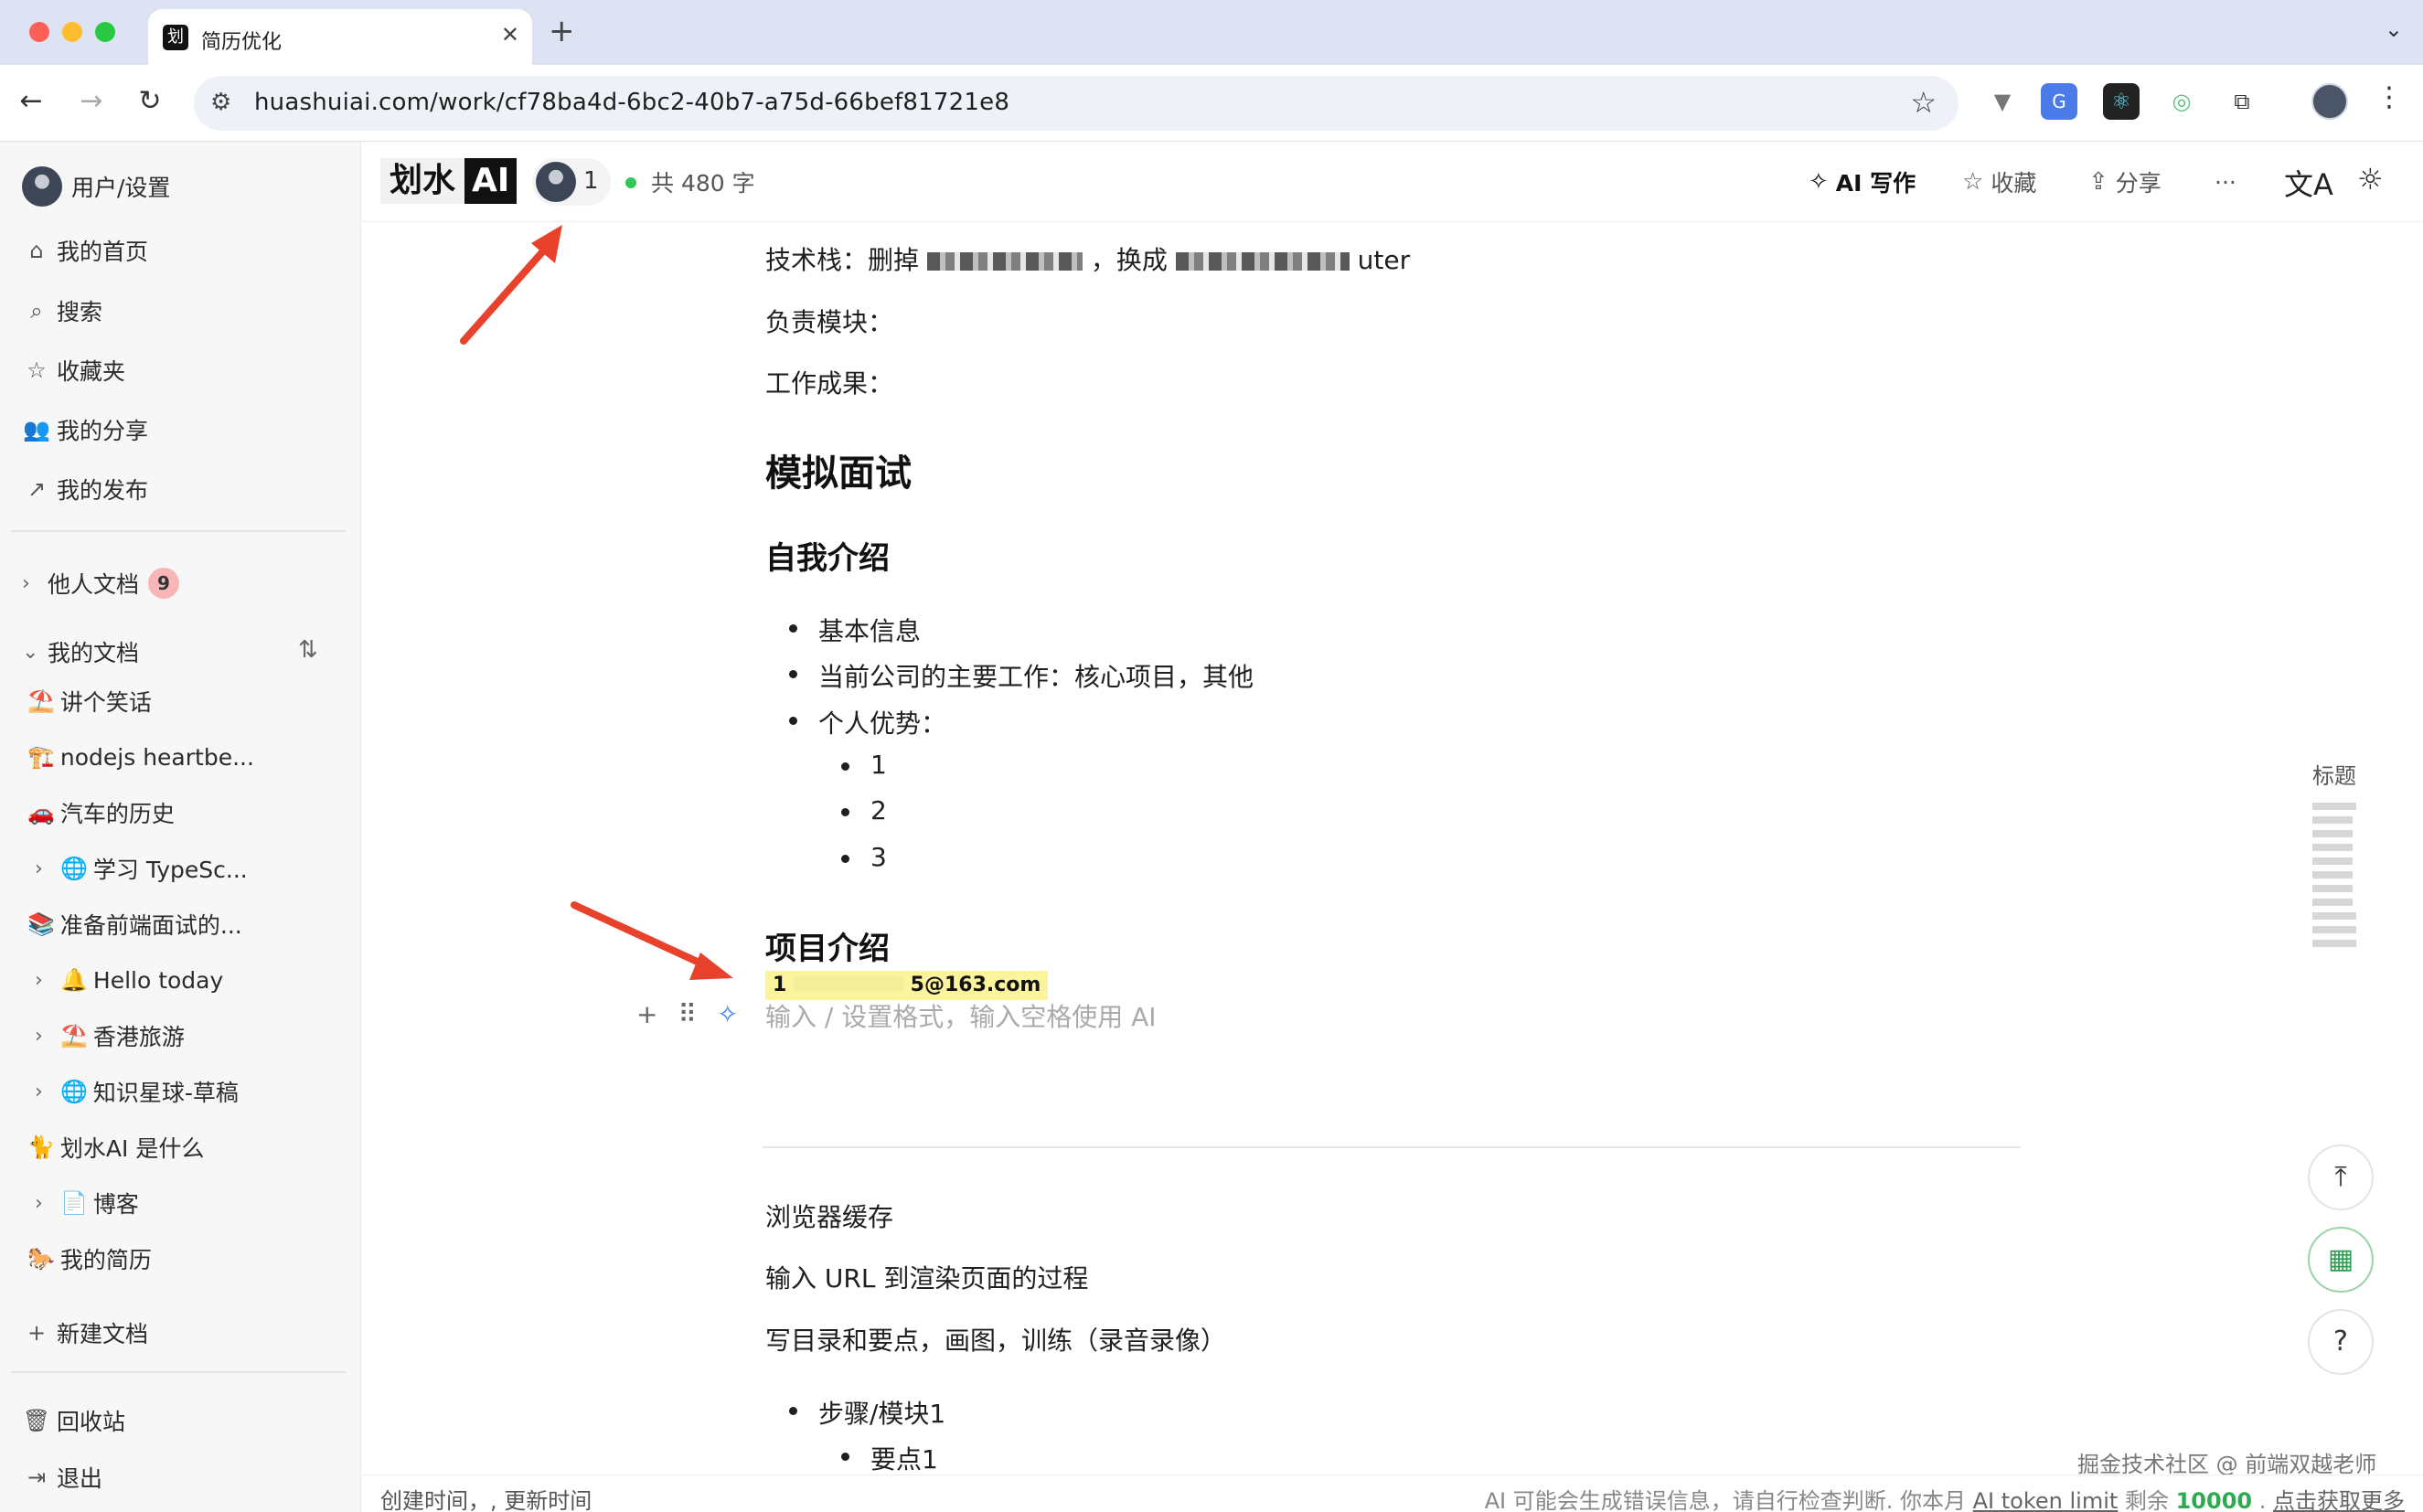 This screenshot has height=1512, width=2423. Describe the element at coordinates (73, 1420) in the screenshot. I see `trash-button: 🗑 回收站` at that location.